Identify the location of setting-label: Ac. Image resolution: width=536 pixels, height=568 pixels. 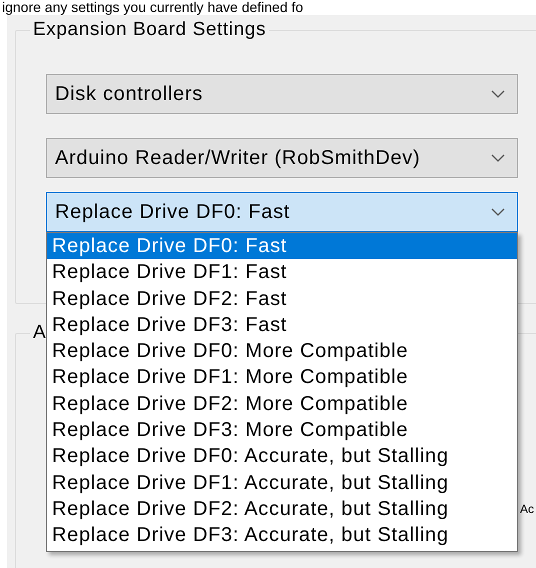
(527, 509).